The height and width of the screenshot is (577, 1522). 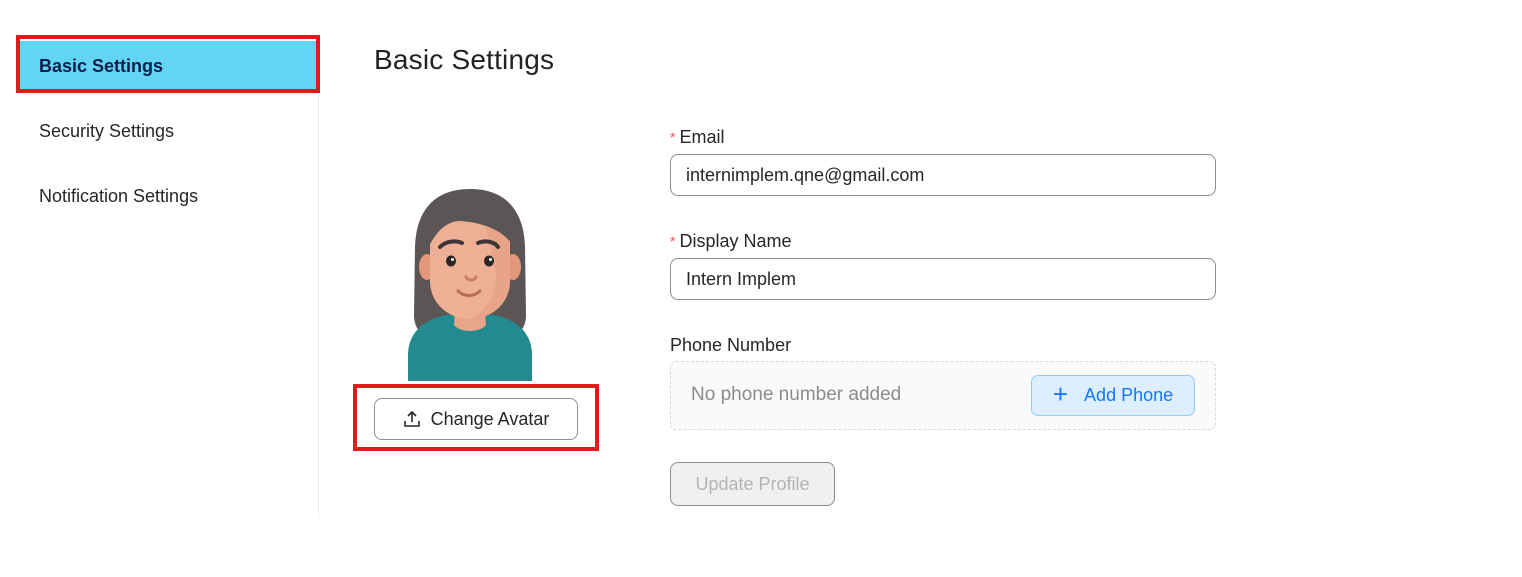 What do you see at coordinates (1060, 393) in the screenshot?
I see `plus-icon: +` at bounding box center [1060, 393].